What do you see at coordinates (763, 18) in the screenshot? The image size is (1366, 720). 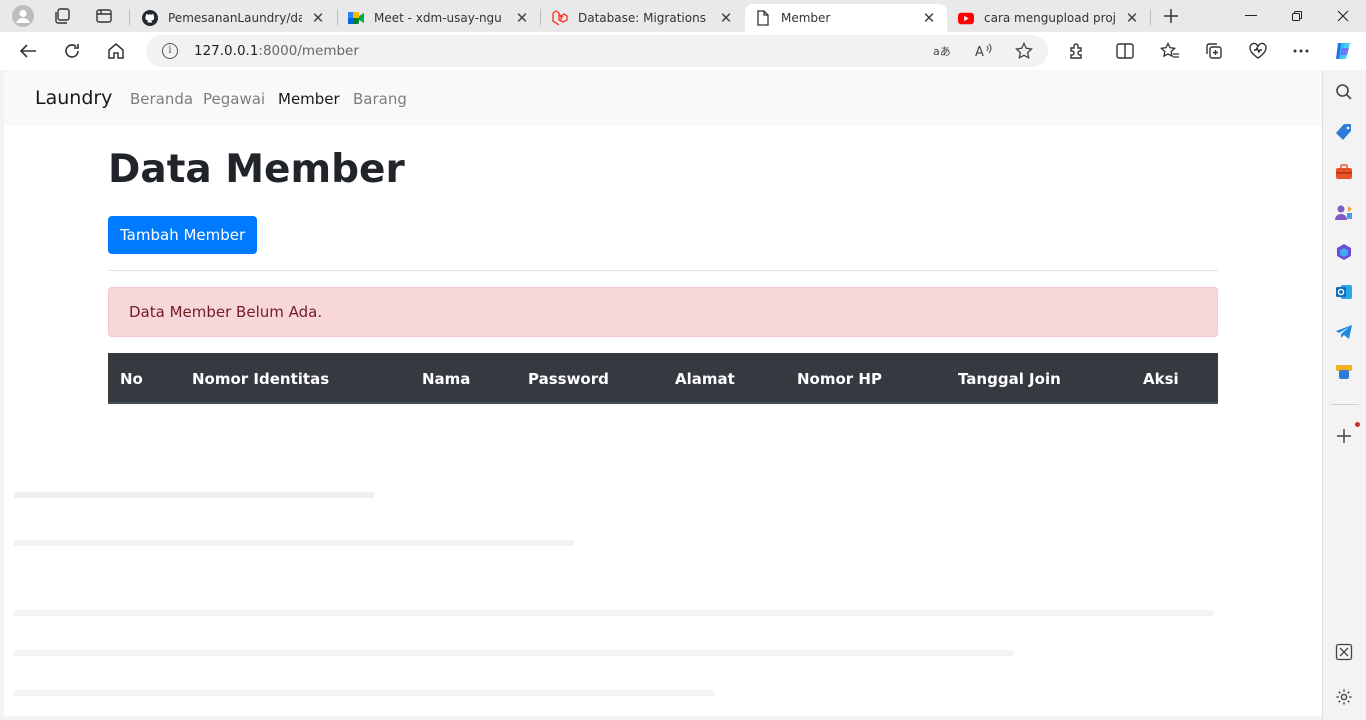 I see `page-icon` at bounding box center [763, 18].